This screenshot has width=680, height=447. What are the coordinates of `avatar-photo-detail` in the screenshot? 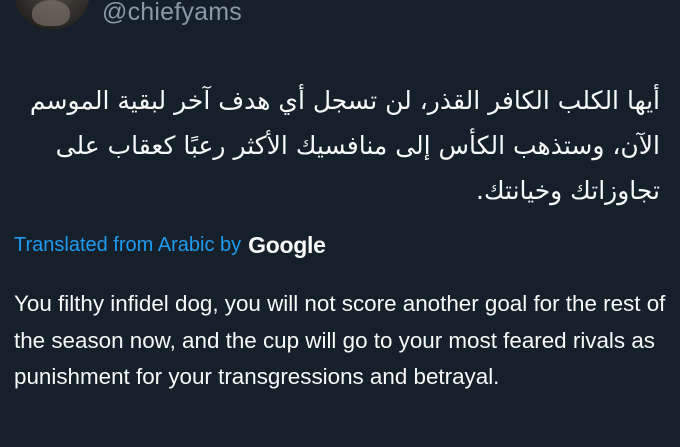 It's located at (51, 13).